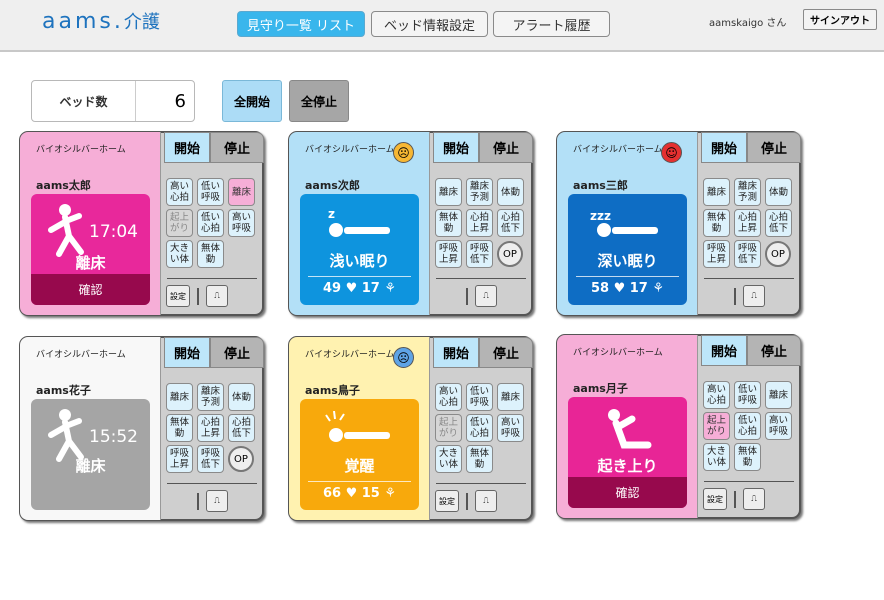  Describe the element at coordinates (627, 452) in the screenshot. I see `state-box: 起き上り 確認` at that location.